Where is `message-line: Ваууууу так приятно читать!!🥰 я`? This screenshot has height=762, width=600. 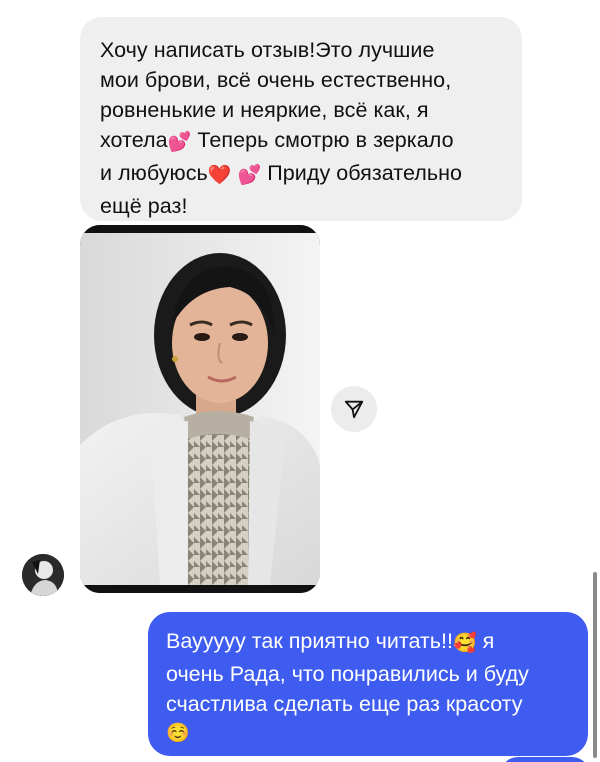
message-line: Ваууууу так приятно читать!!🥰 я is located at coordinates (369, 642).